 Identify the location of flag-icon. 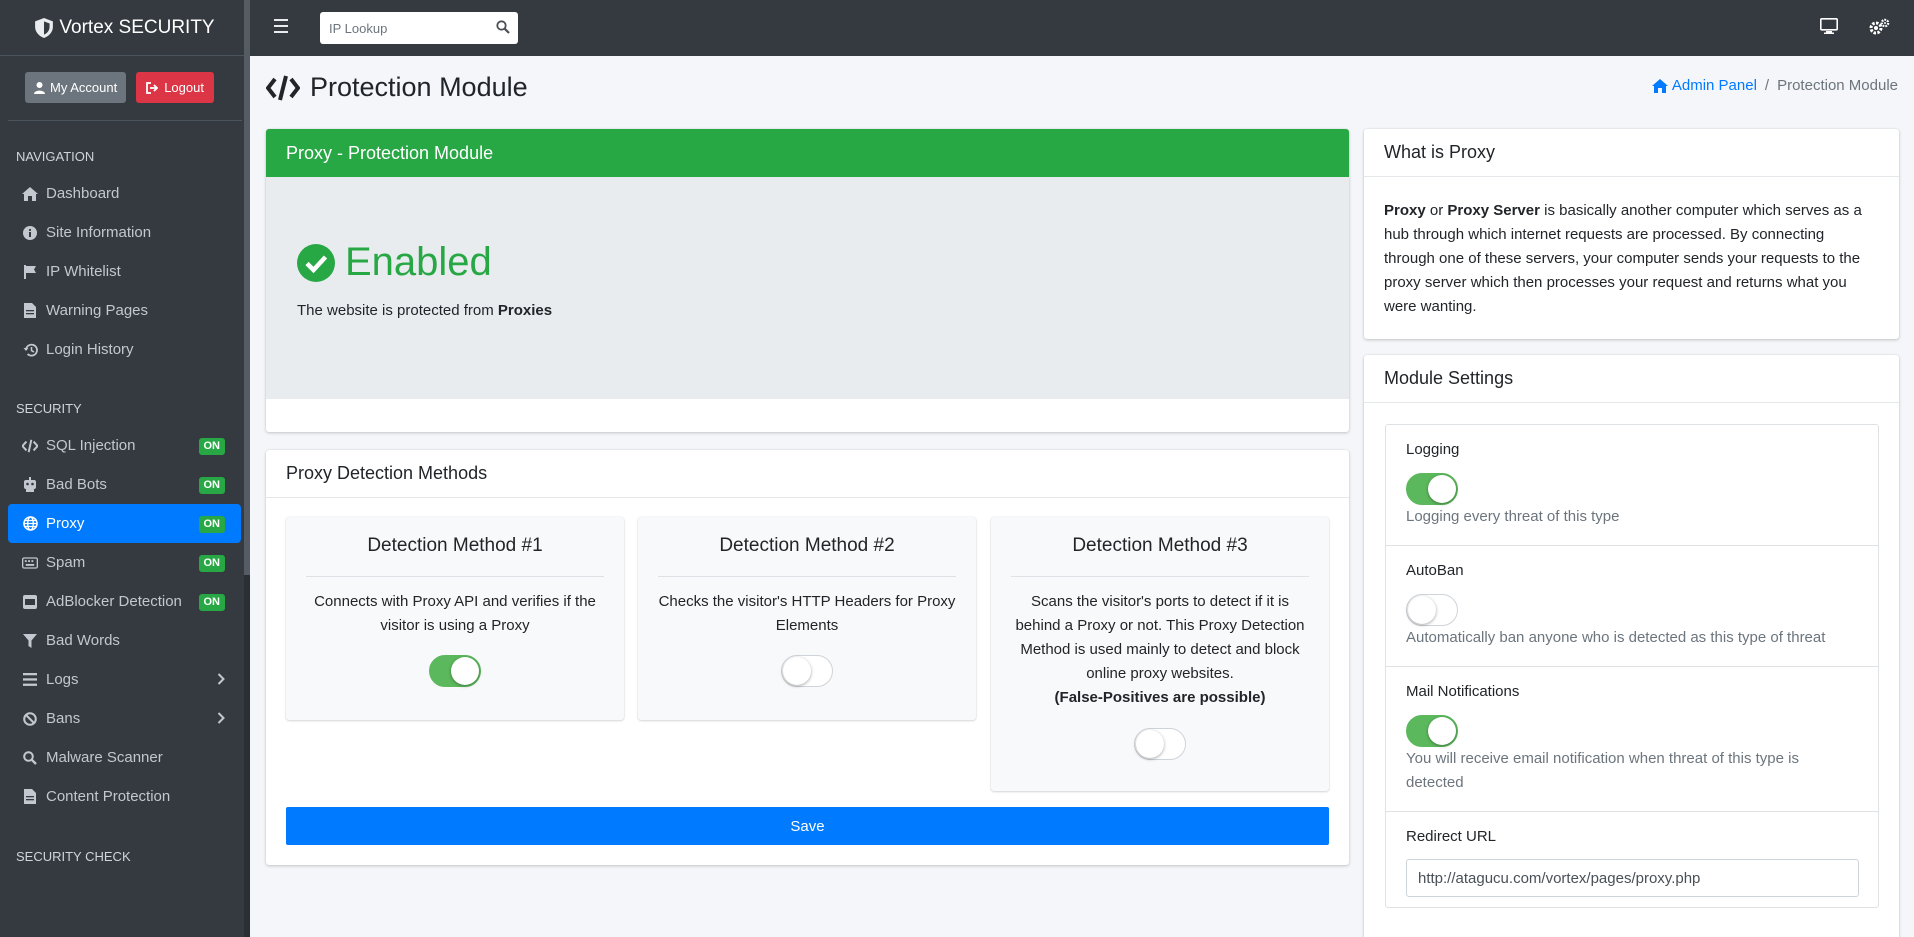
(30, 272).